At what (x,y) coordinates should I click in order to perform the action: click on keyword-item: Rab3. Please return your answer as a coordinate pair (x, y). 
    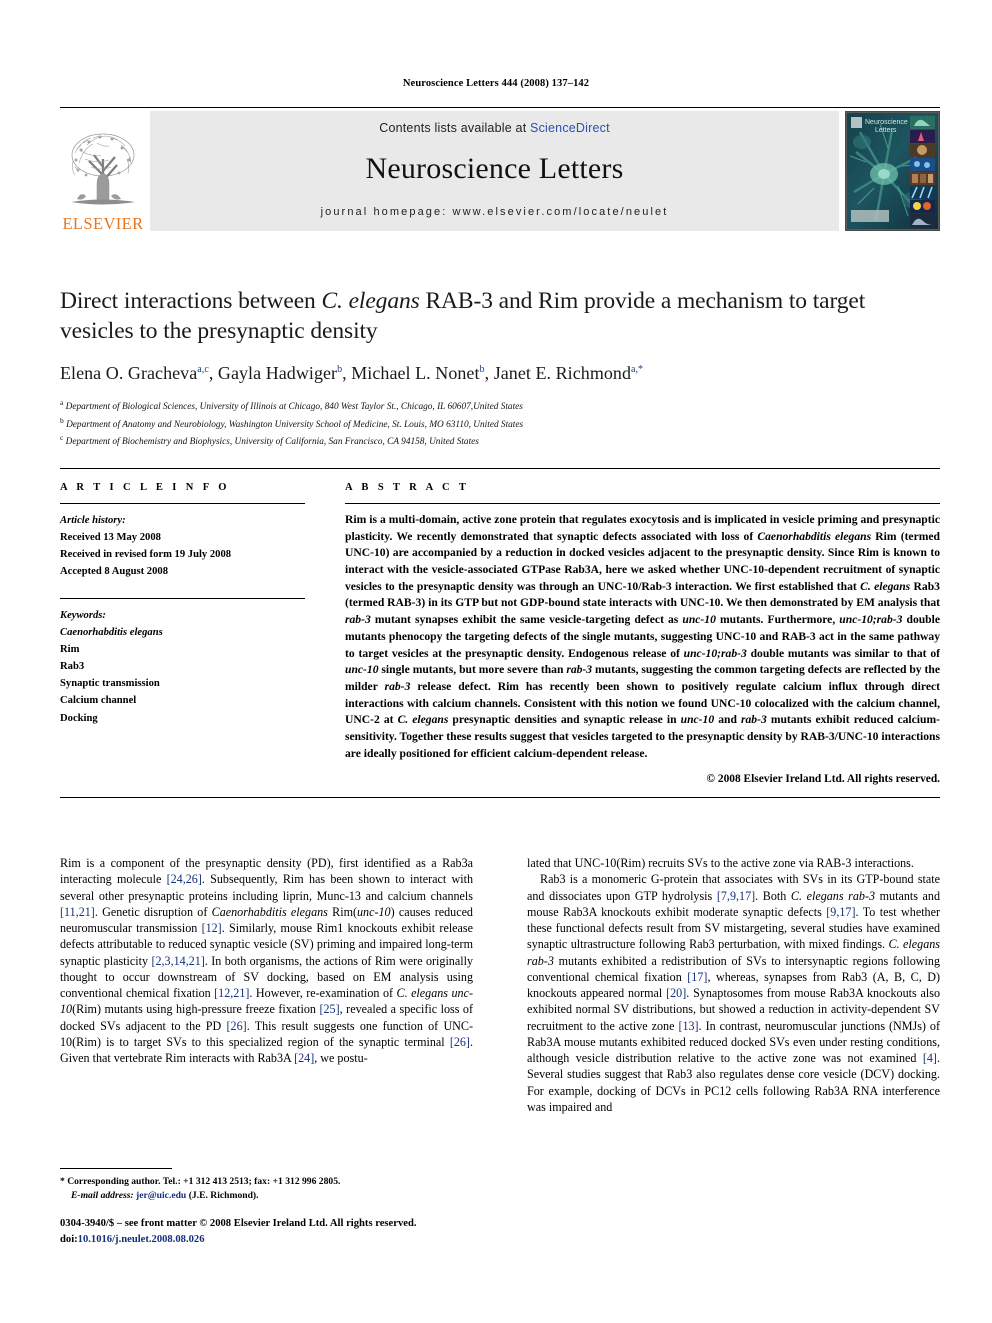
    Looking at the image, I should click on (72, 667).